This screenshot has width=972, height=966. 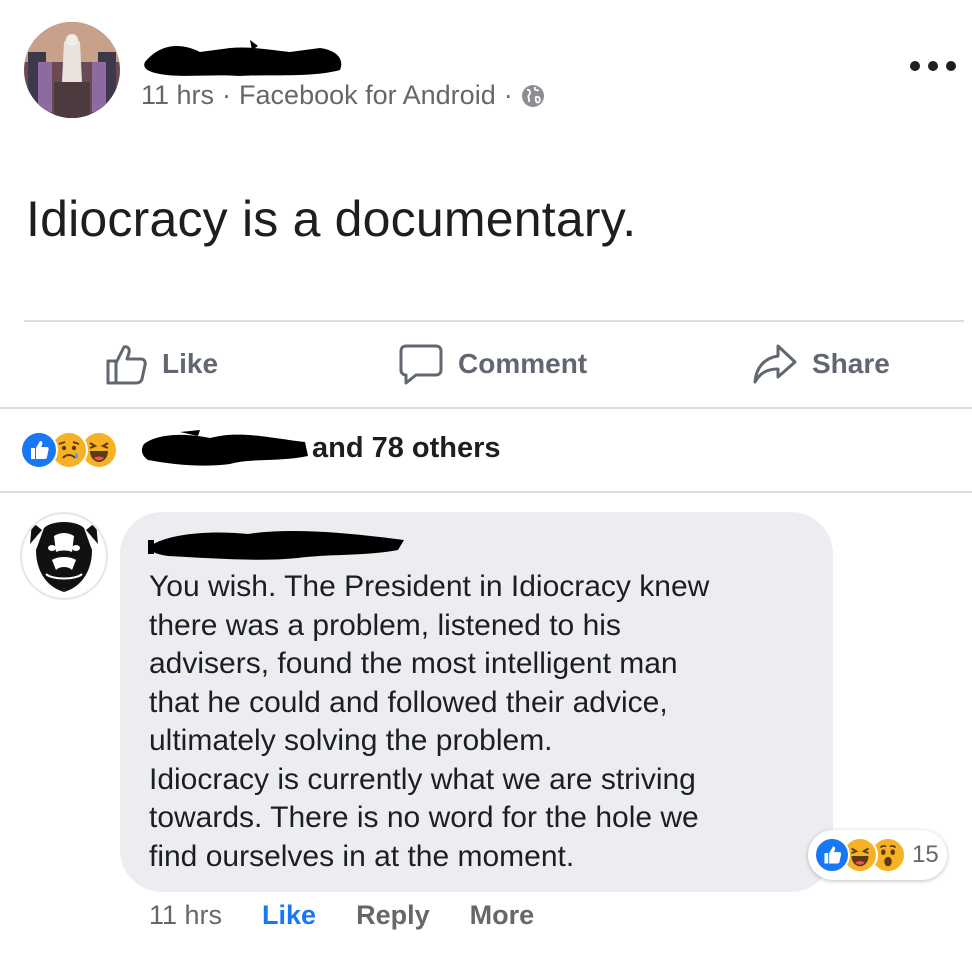 What do you see at coordinates (69, 450) in the screenshot?
I see `reactions-summary` at bounding box center [69, 450].